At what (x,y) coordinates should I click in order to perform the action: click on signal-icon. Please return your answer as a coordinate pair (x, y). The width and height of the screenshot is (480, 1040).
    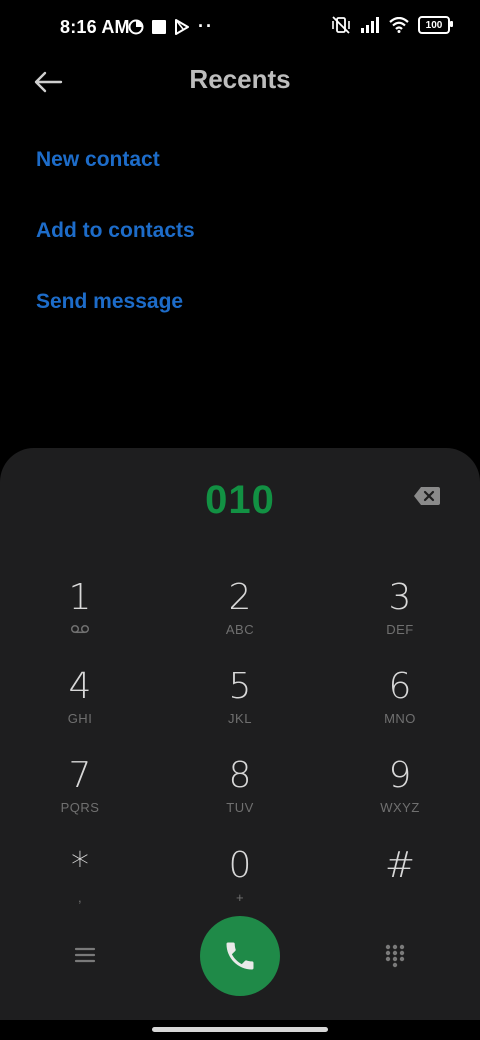
    Looking at the image, I should click on (370, 25).